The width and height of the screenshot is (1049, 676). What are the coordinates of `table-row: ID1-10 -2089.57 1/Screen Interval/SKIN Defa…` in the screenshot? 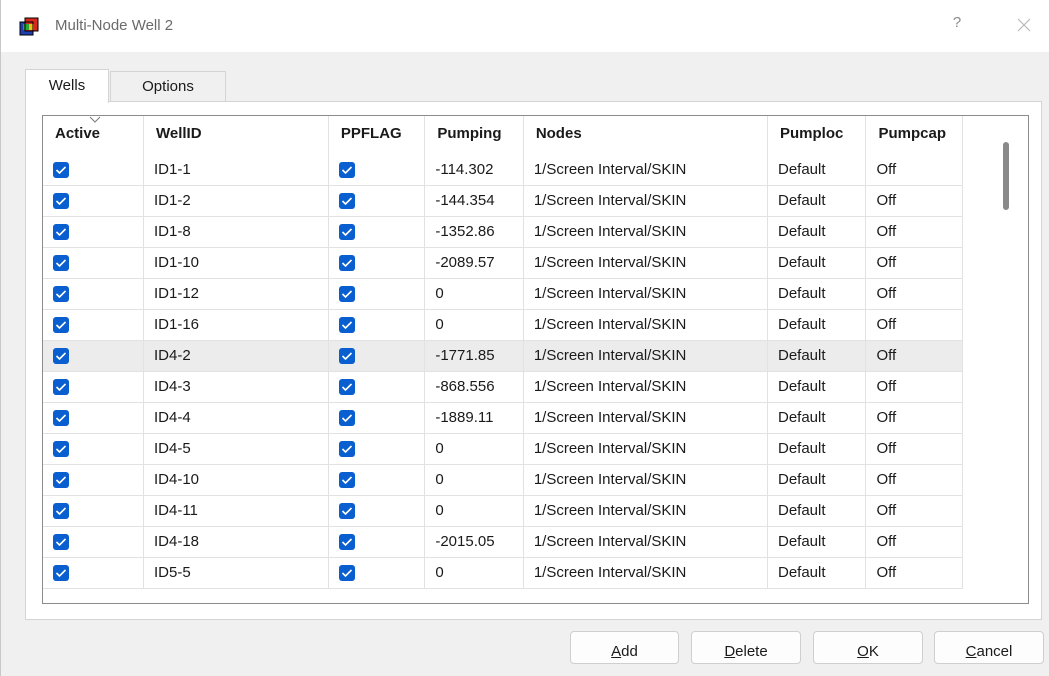 It's located at (503, 263).